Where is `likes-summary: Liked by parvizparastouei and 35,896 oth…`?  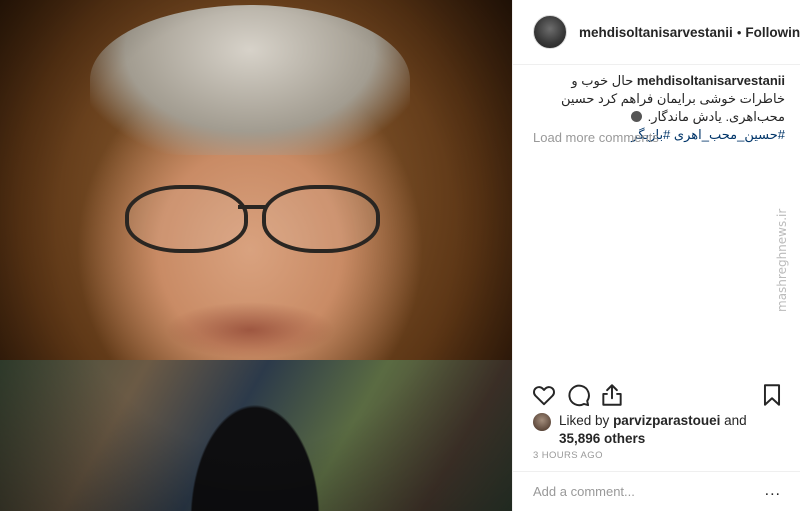 likes-summary: Liked by parvizparastouei and 35,896 oth… is located at coordinates (640, 430).